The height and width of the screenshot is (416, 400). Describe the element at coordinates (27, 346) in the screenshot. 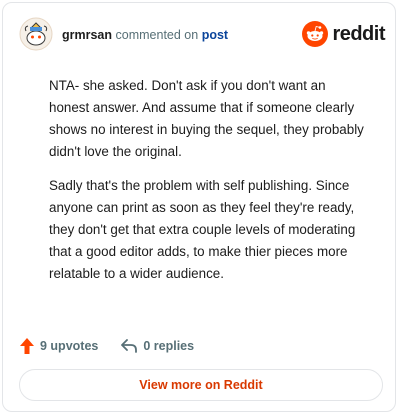

I see `upvote-arrow-icon` at that location.